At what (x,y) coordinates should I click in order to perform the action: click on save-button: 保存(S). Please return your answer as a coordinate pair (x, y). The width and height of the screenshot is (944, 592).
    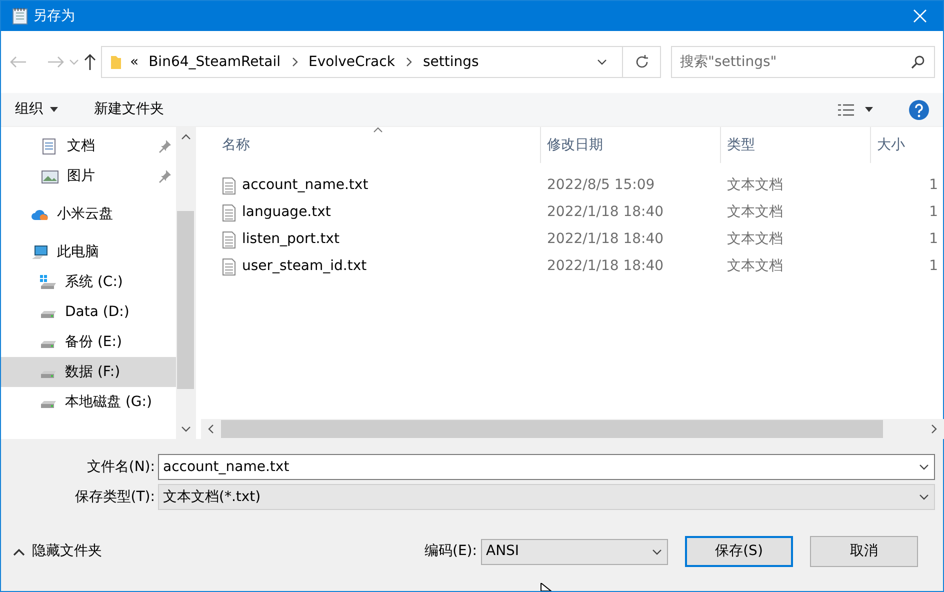
    Looking at the image, I should click on (739, 551).